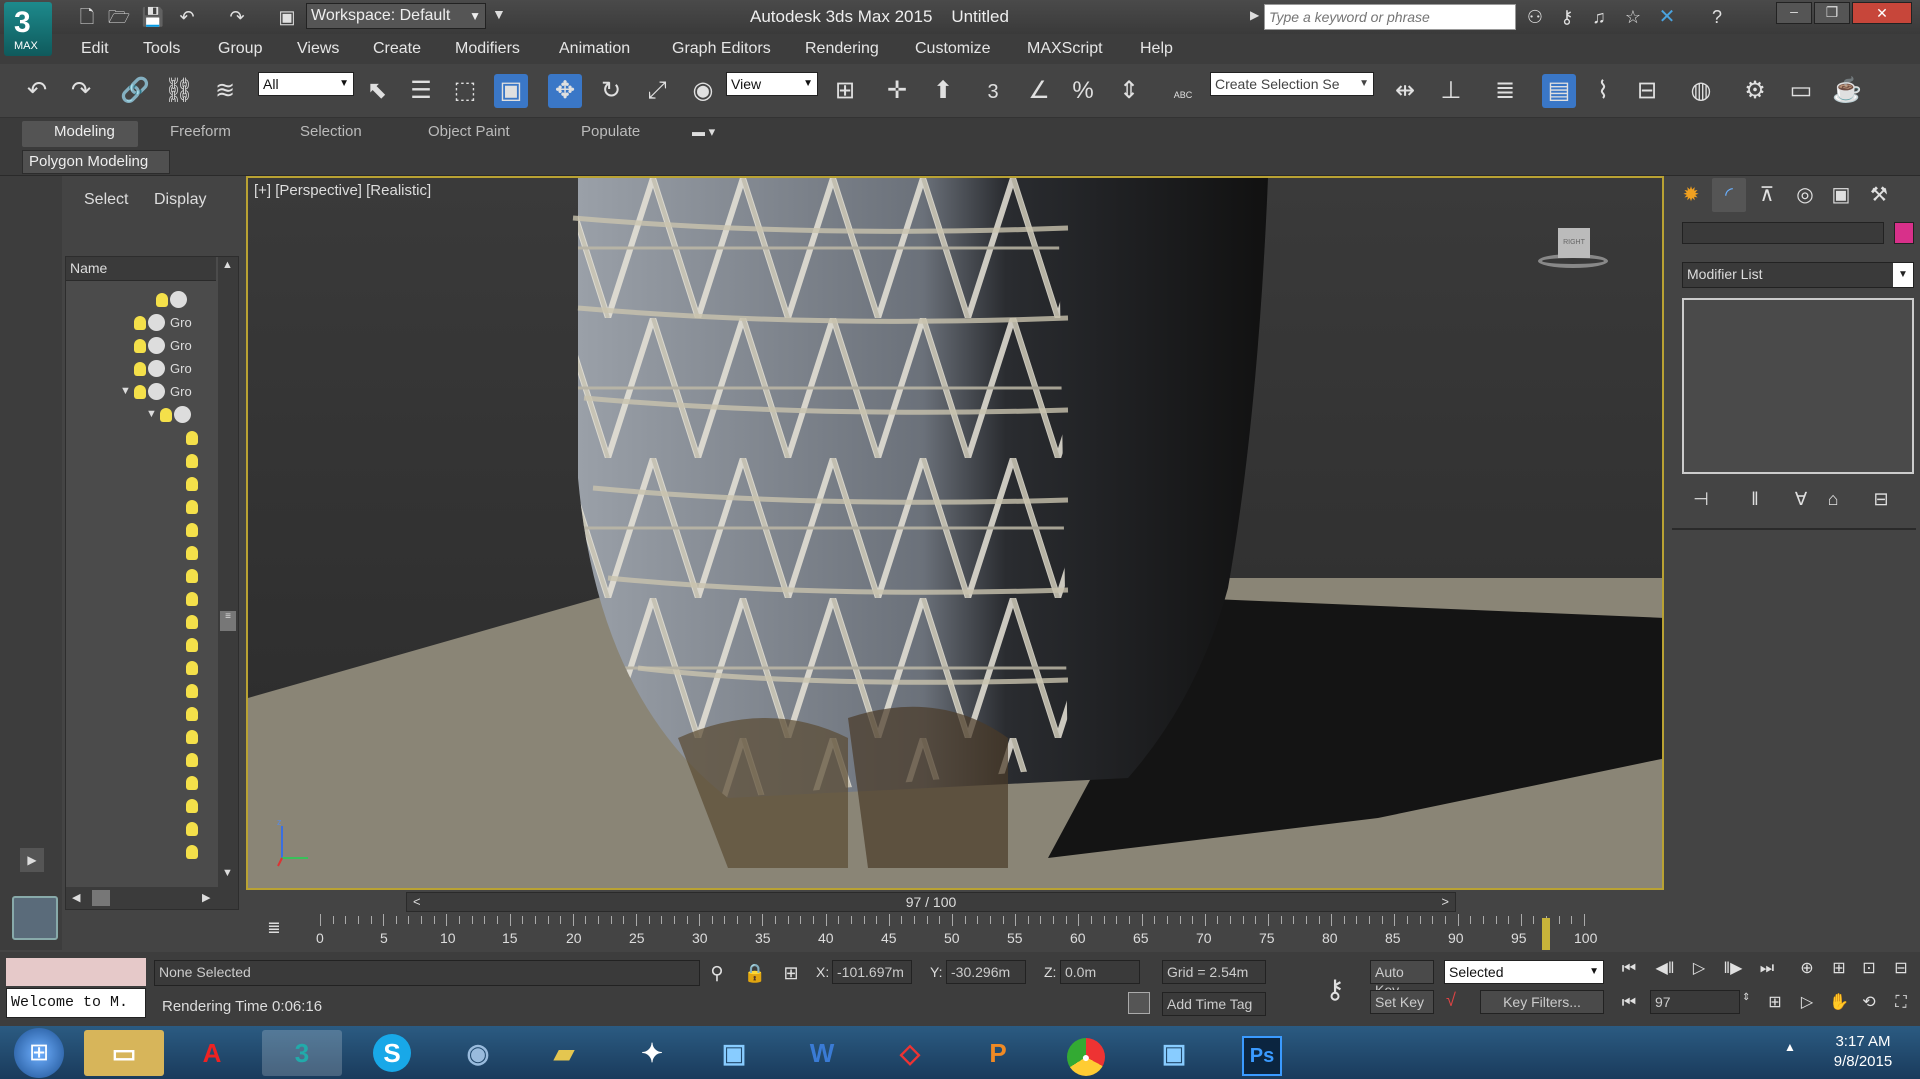 The height and width of the screenshot is (1079, 1920). What do you see at coordinates (76, 897) in the screenshot?
I see `scroll-left-icon: ◀` at bounding box center [76, 897].